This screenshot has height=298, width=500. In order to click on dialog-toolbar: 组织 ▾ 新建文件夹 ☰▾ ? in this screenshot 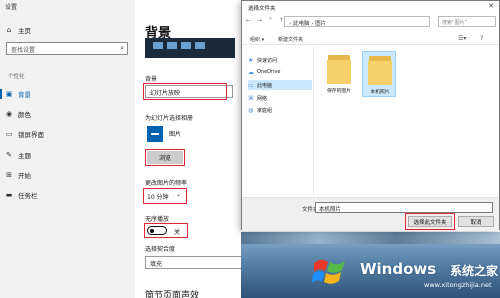, I will do `click(370, 39)`.